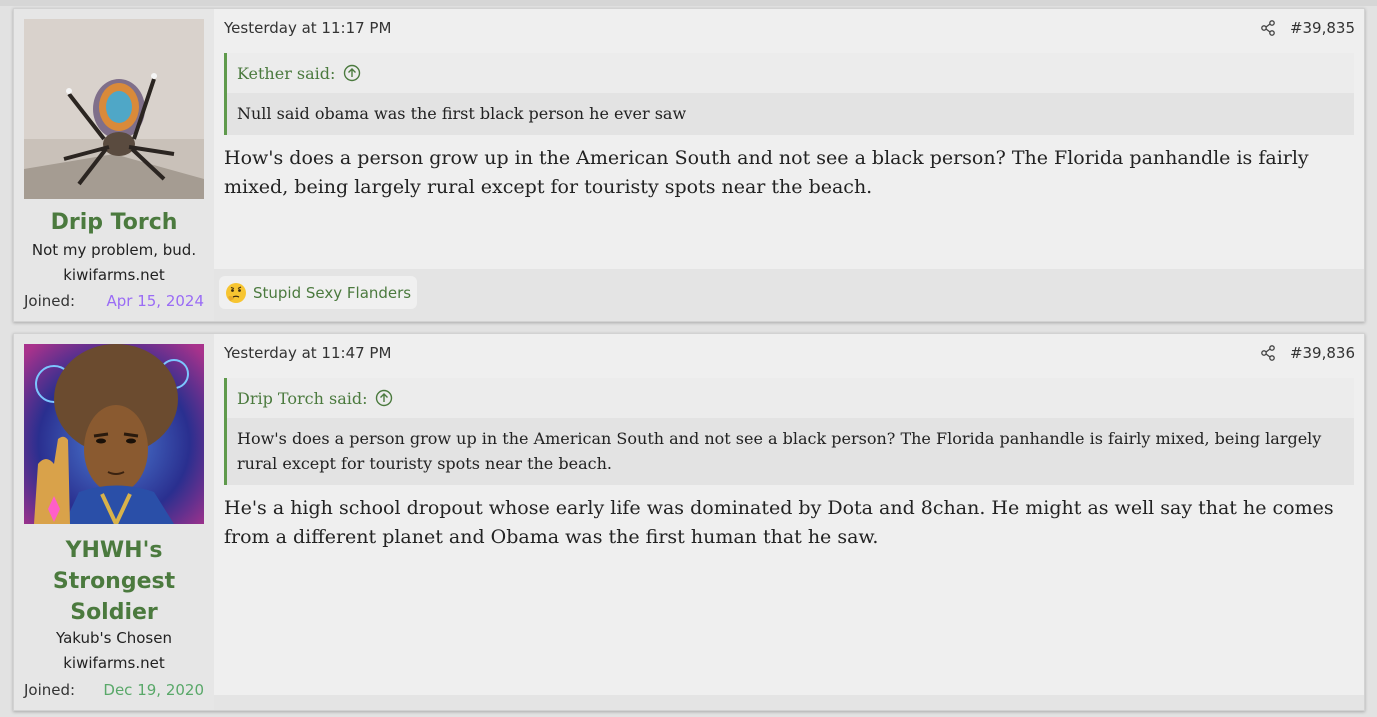  I want to click on username: YHWH's Strongest Soldier, so click(114, 581).